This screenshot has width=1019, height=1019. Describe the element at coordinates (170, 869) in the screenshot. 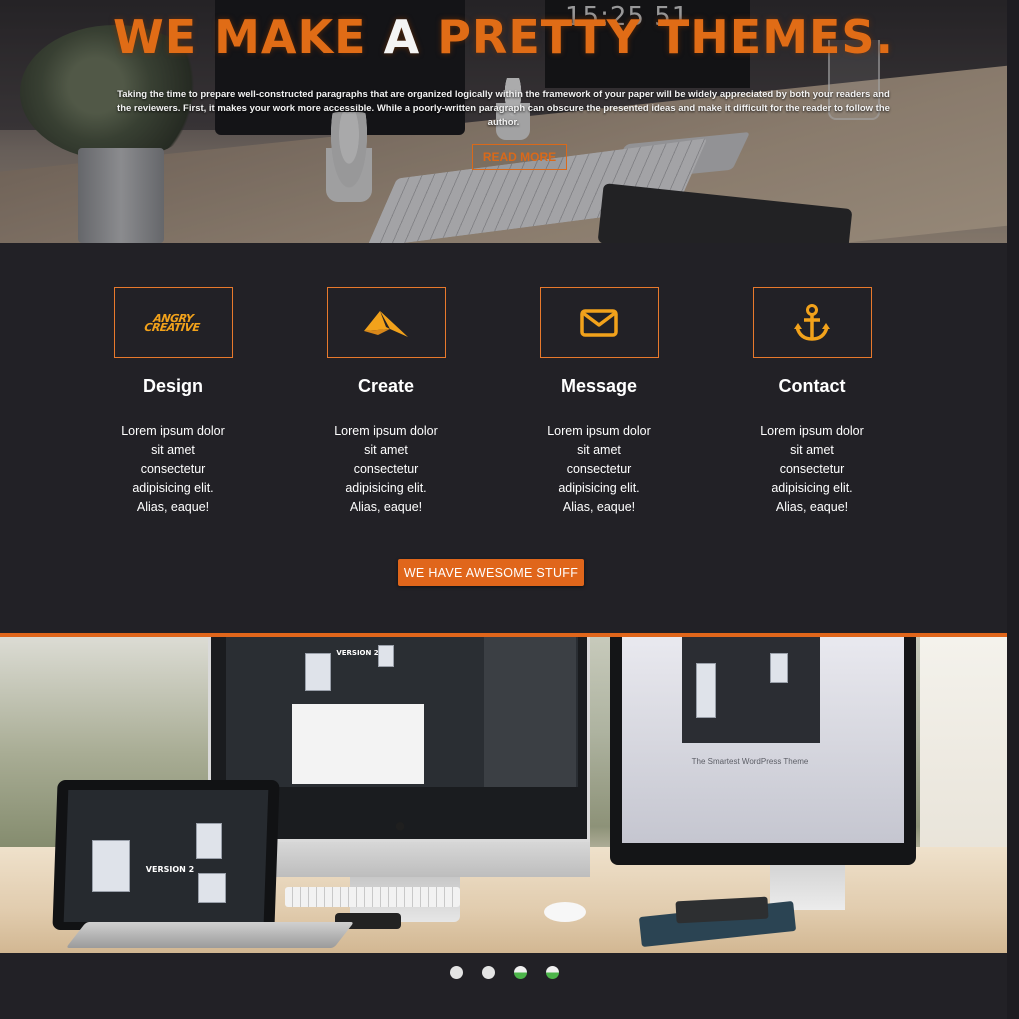

I see `laptop-version-label: VERSION 2` at that location.